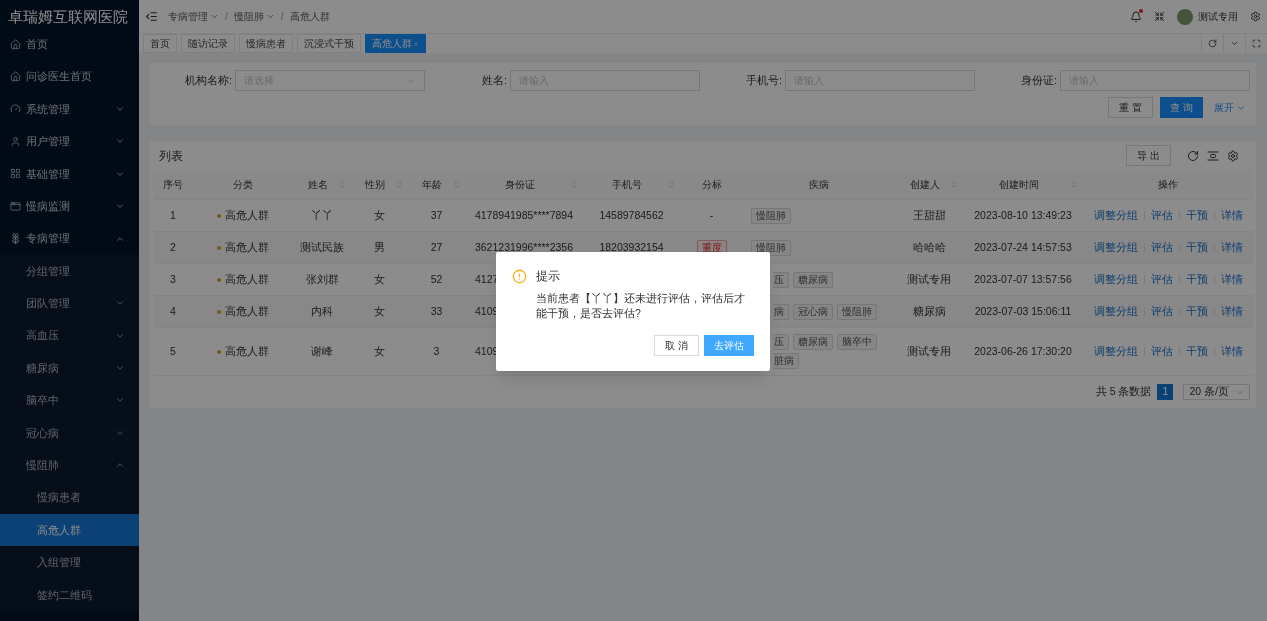 The width and height of the screenshot is (1267, 621). What do you see at coordinates (1148, 155) in the screenshot?
I see `export-button: 导 出` at bounding box center [1148, 155].